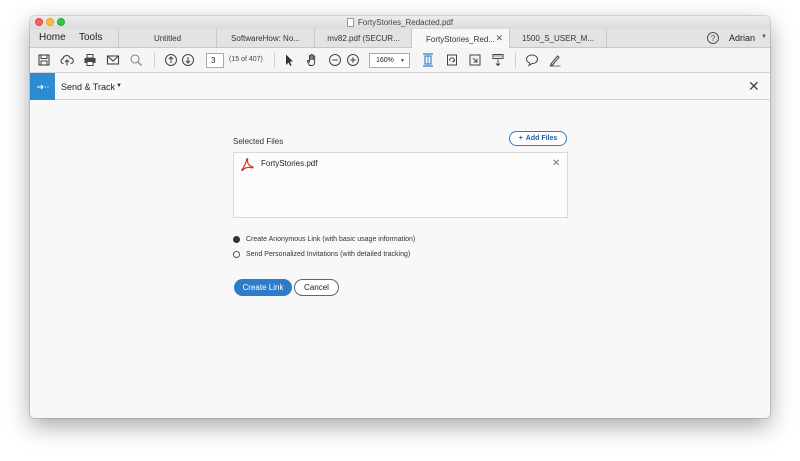 The height and width of the screenshot is (461, 800). What do you see at coordinates (289, 60) in the screenshot?
I see `select-cursor-icon` at bounding box center [289, 60].